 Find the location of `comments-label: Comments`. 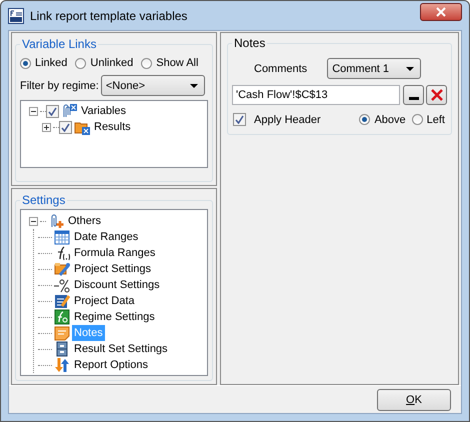

comments-label: Comments is located at coordinates (281, 68).